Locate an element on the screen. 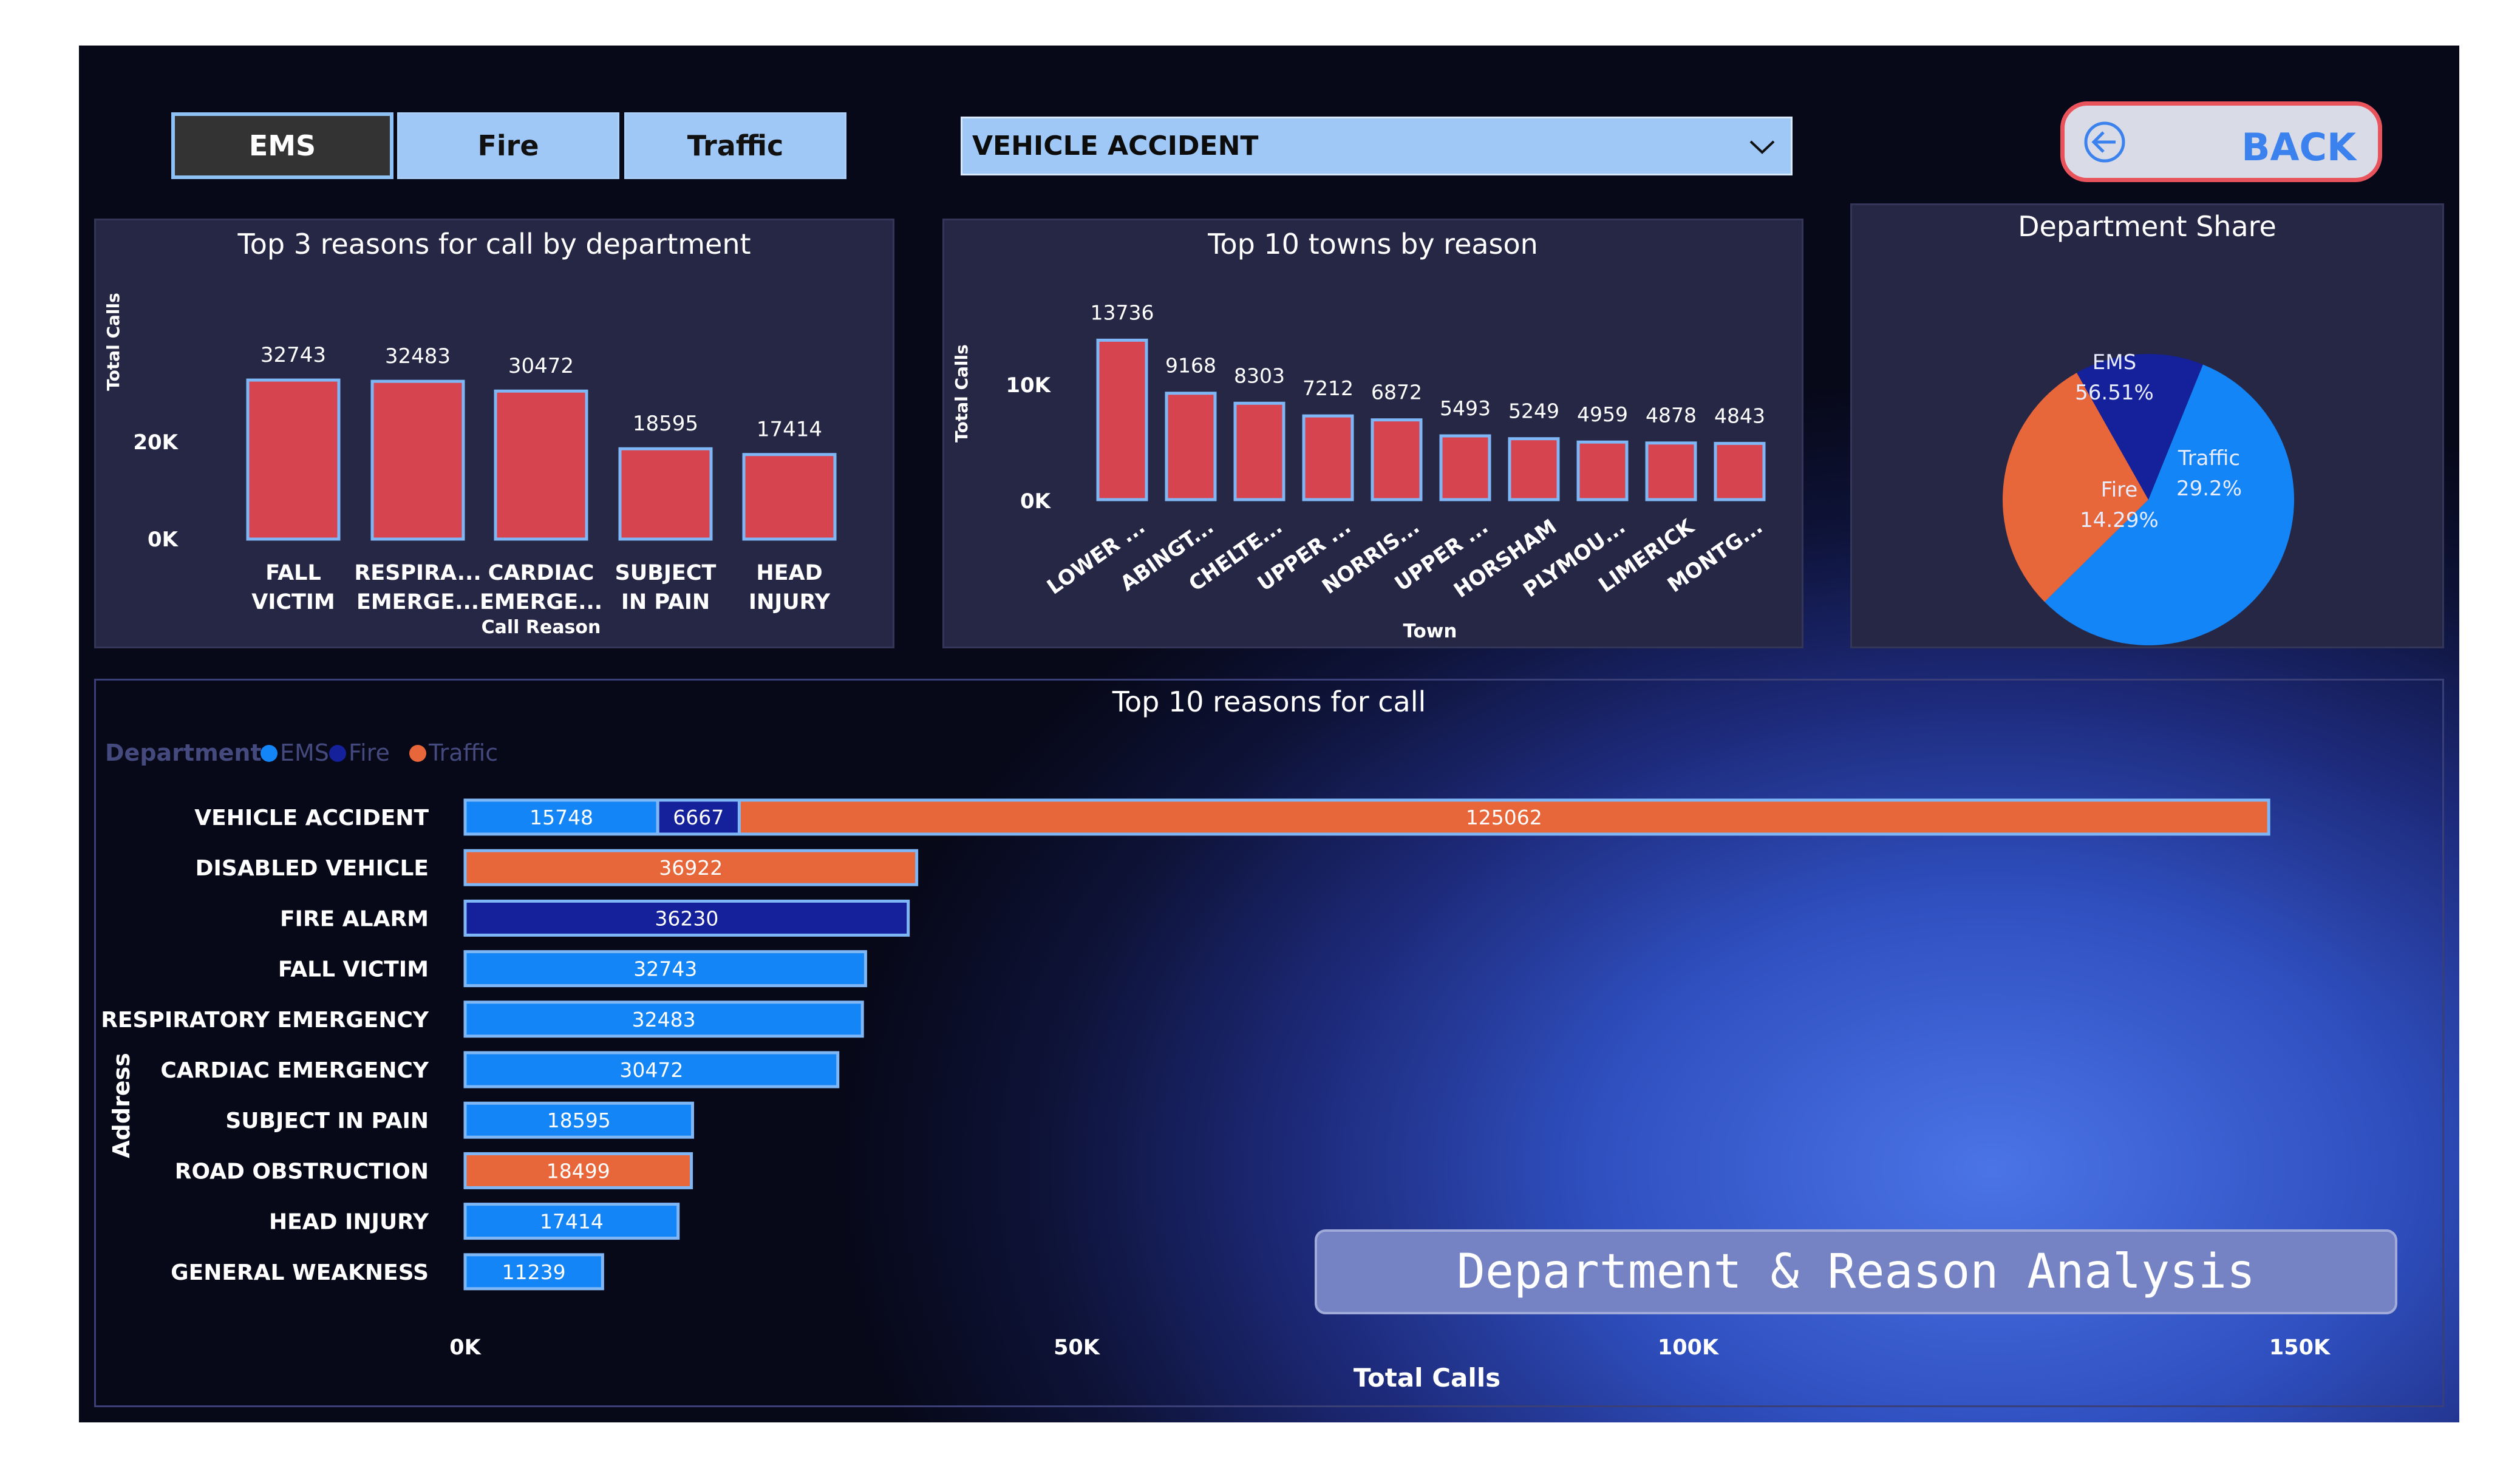 The width and height of the screenshot is (2520, 1457). banner-text: Department & Reason Analysis is located at coordinates (1856, 1272).